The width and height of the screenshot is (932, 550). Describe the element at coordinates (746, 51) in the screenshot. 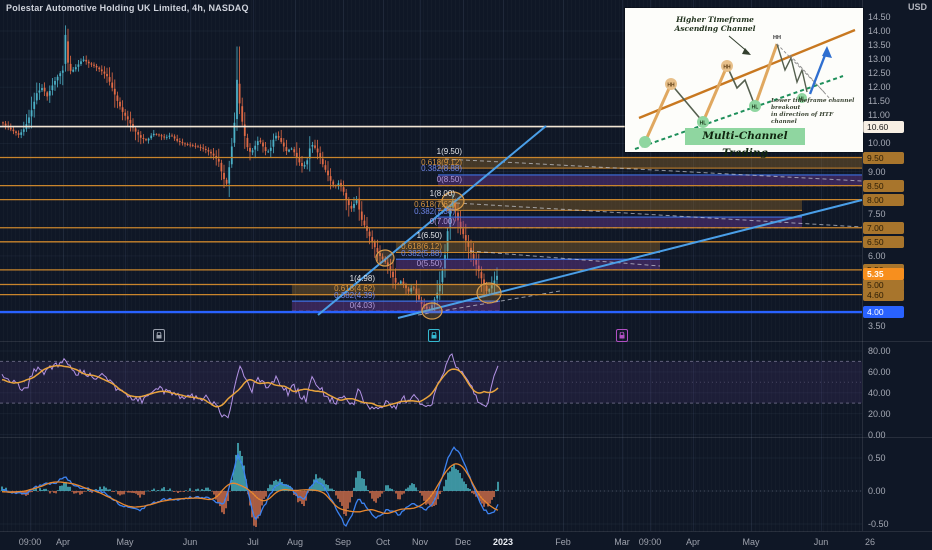

I see `htf-pointer-arrowhead` at that location.